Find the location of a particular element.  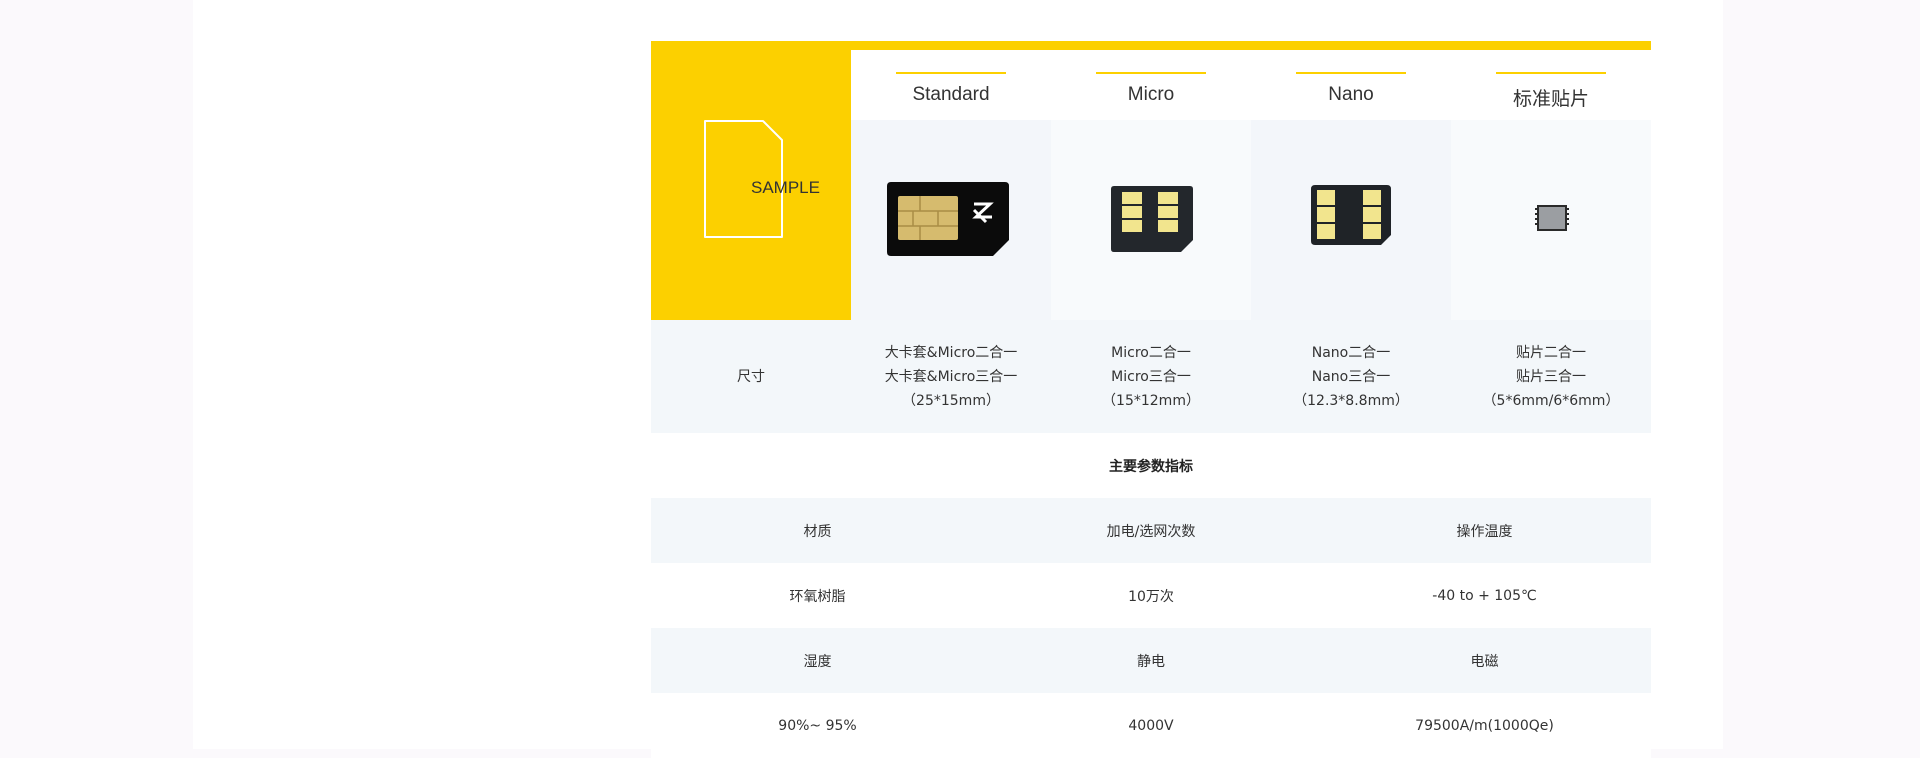

size-nano: Nano二合一 Nano三合一 （12.3*8.8mm） is located at coordinates (1351, 376).